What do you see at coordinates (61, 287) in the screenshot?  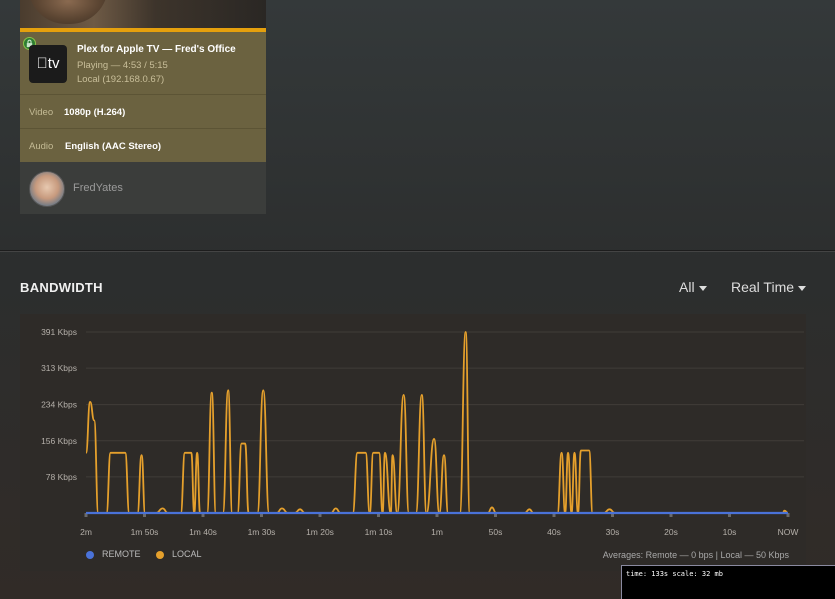 I see `bandwidth-heading: BANDWIDTH` at bounding box center [61, 287].